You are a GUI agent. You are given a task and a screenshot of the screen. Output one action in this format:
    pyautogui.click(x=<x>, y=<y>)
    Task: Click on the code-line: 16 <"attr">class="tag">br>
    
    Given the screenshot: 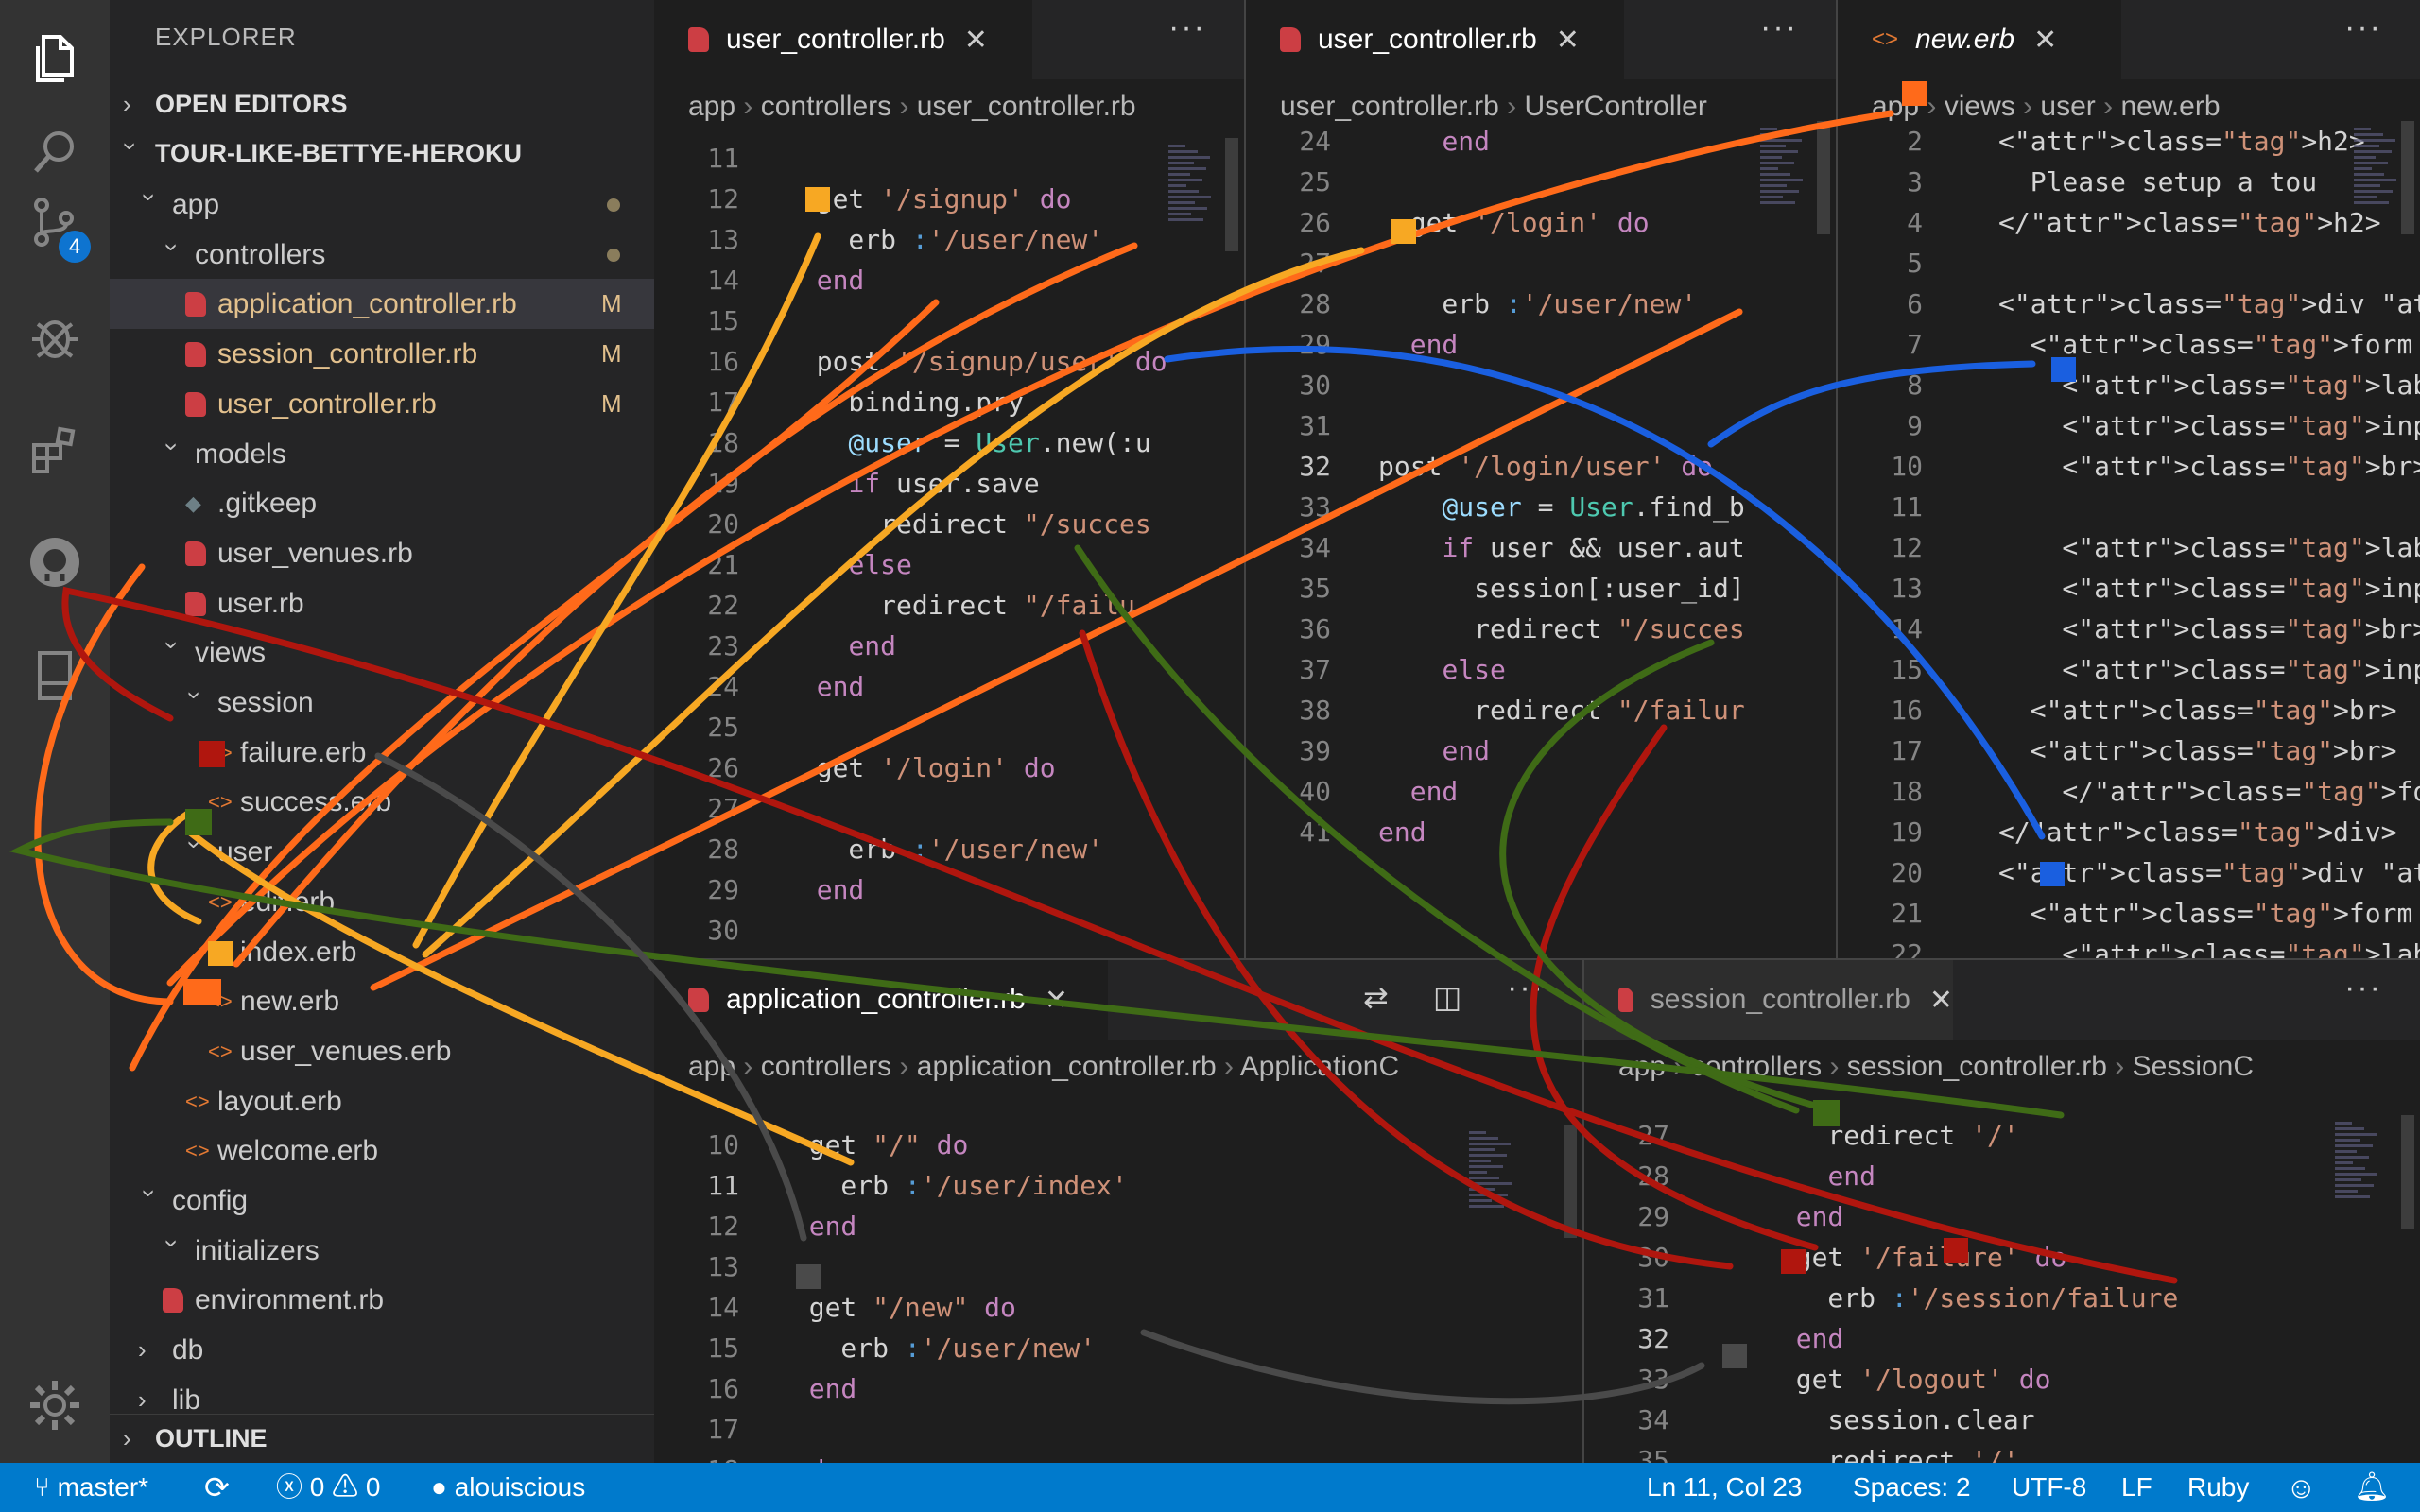 What is the action you would take?
    pyautogui.click(x=2129, y=710)
    